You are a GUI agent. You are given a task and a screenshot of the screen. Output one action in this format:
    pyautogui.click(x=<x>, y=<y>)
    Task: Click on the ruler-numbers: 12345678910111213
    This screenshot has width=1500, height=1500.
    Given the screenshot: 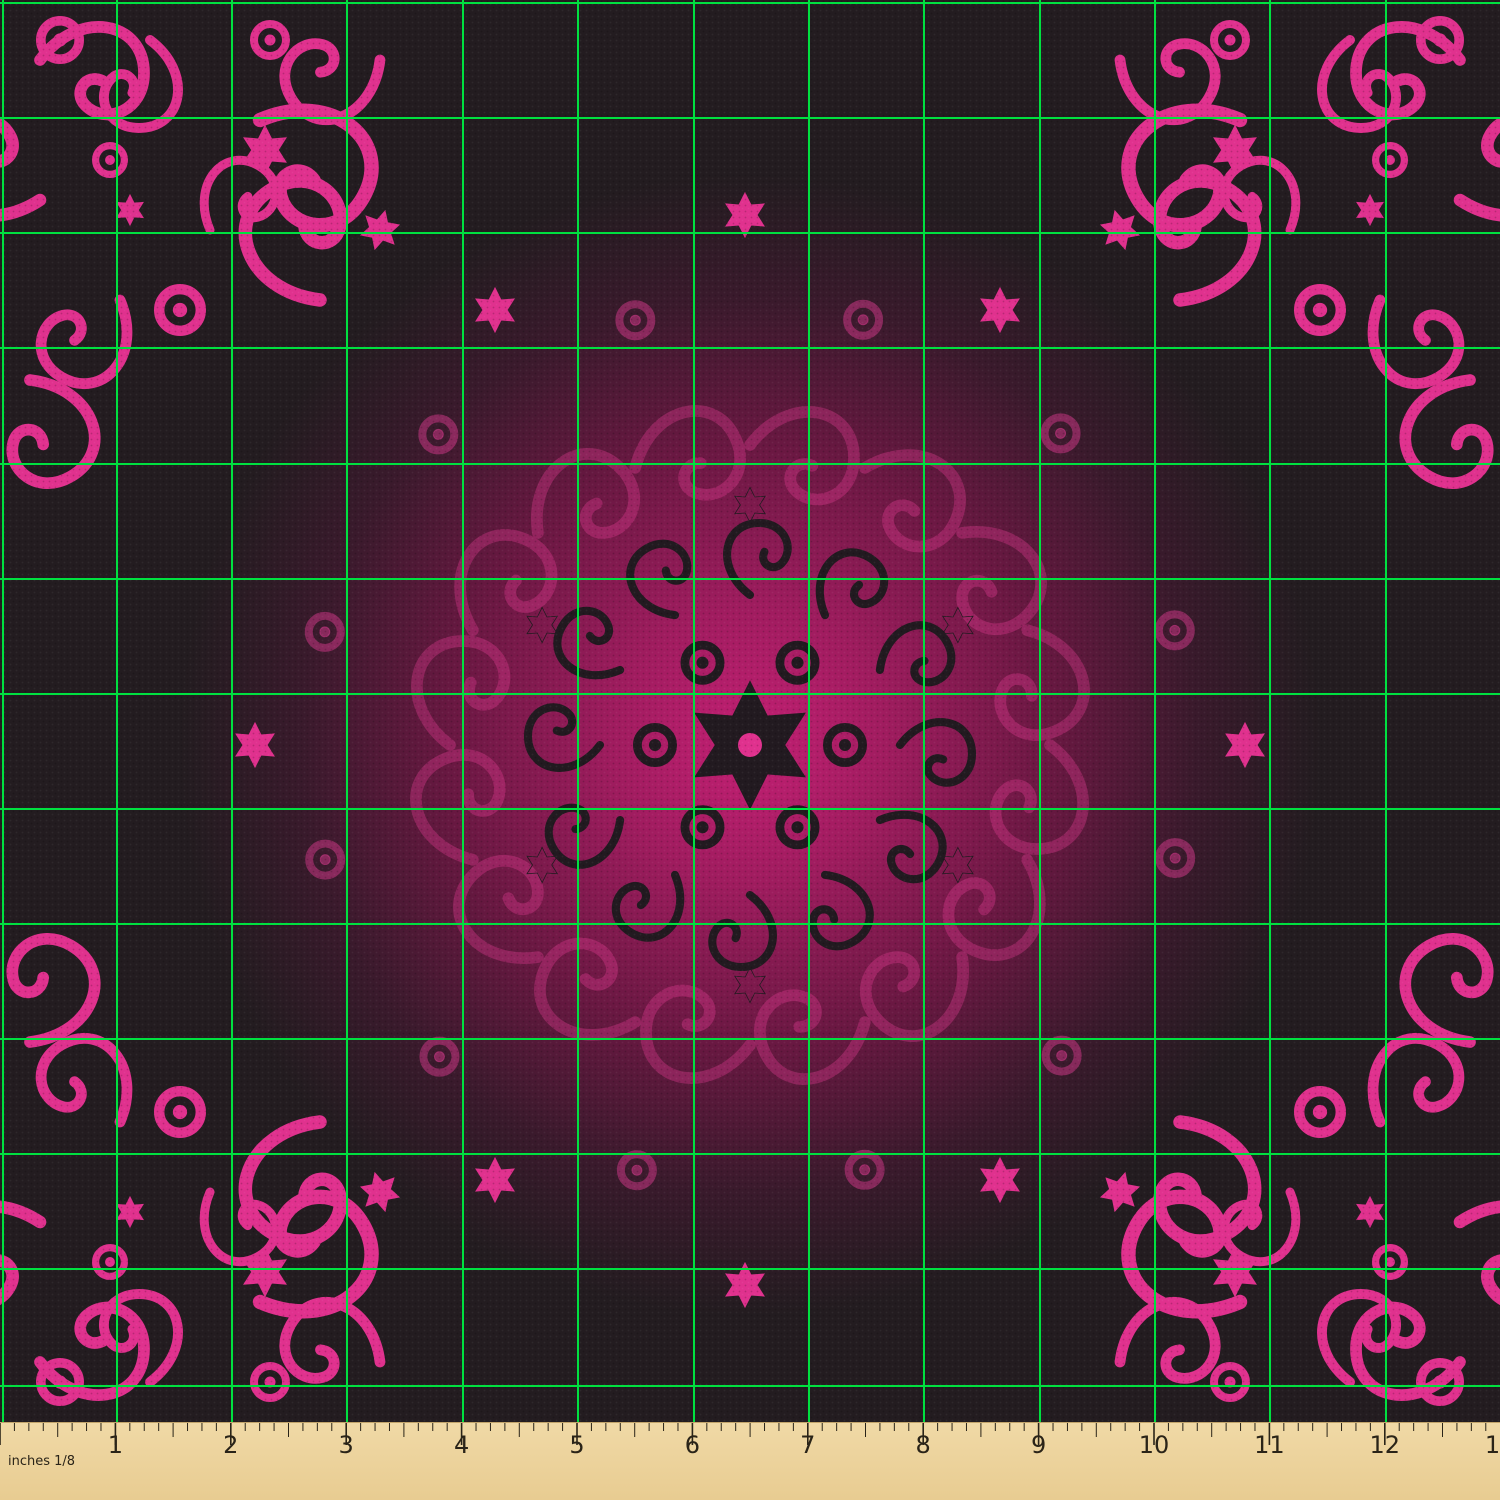 What is the action you would take?
    pyautogui.click(x=804, y=1445)
    